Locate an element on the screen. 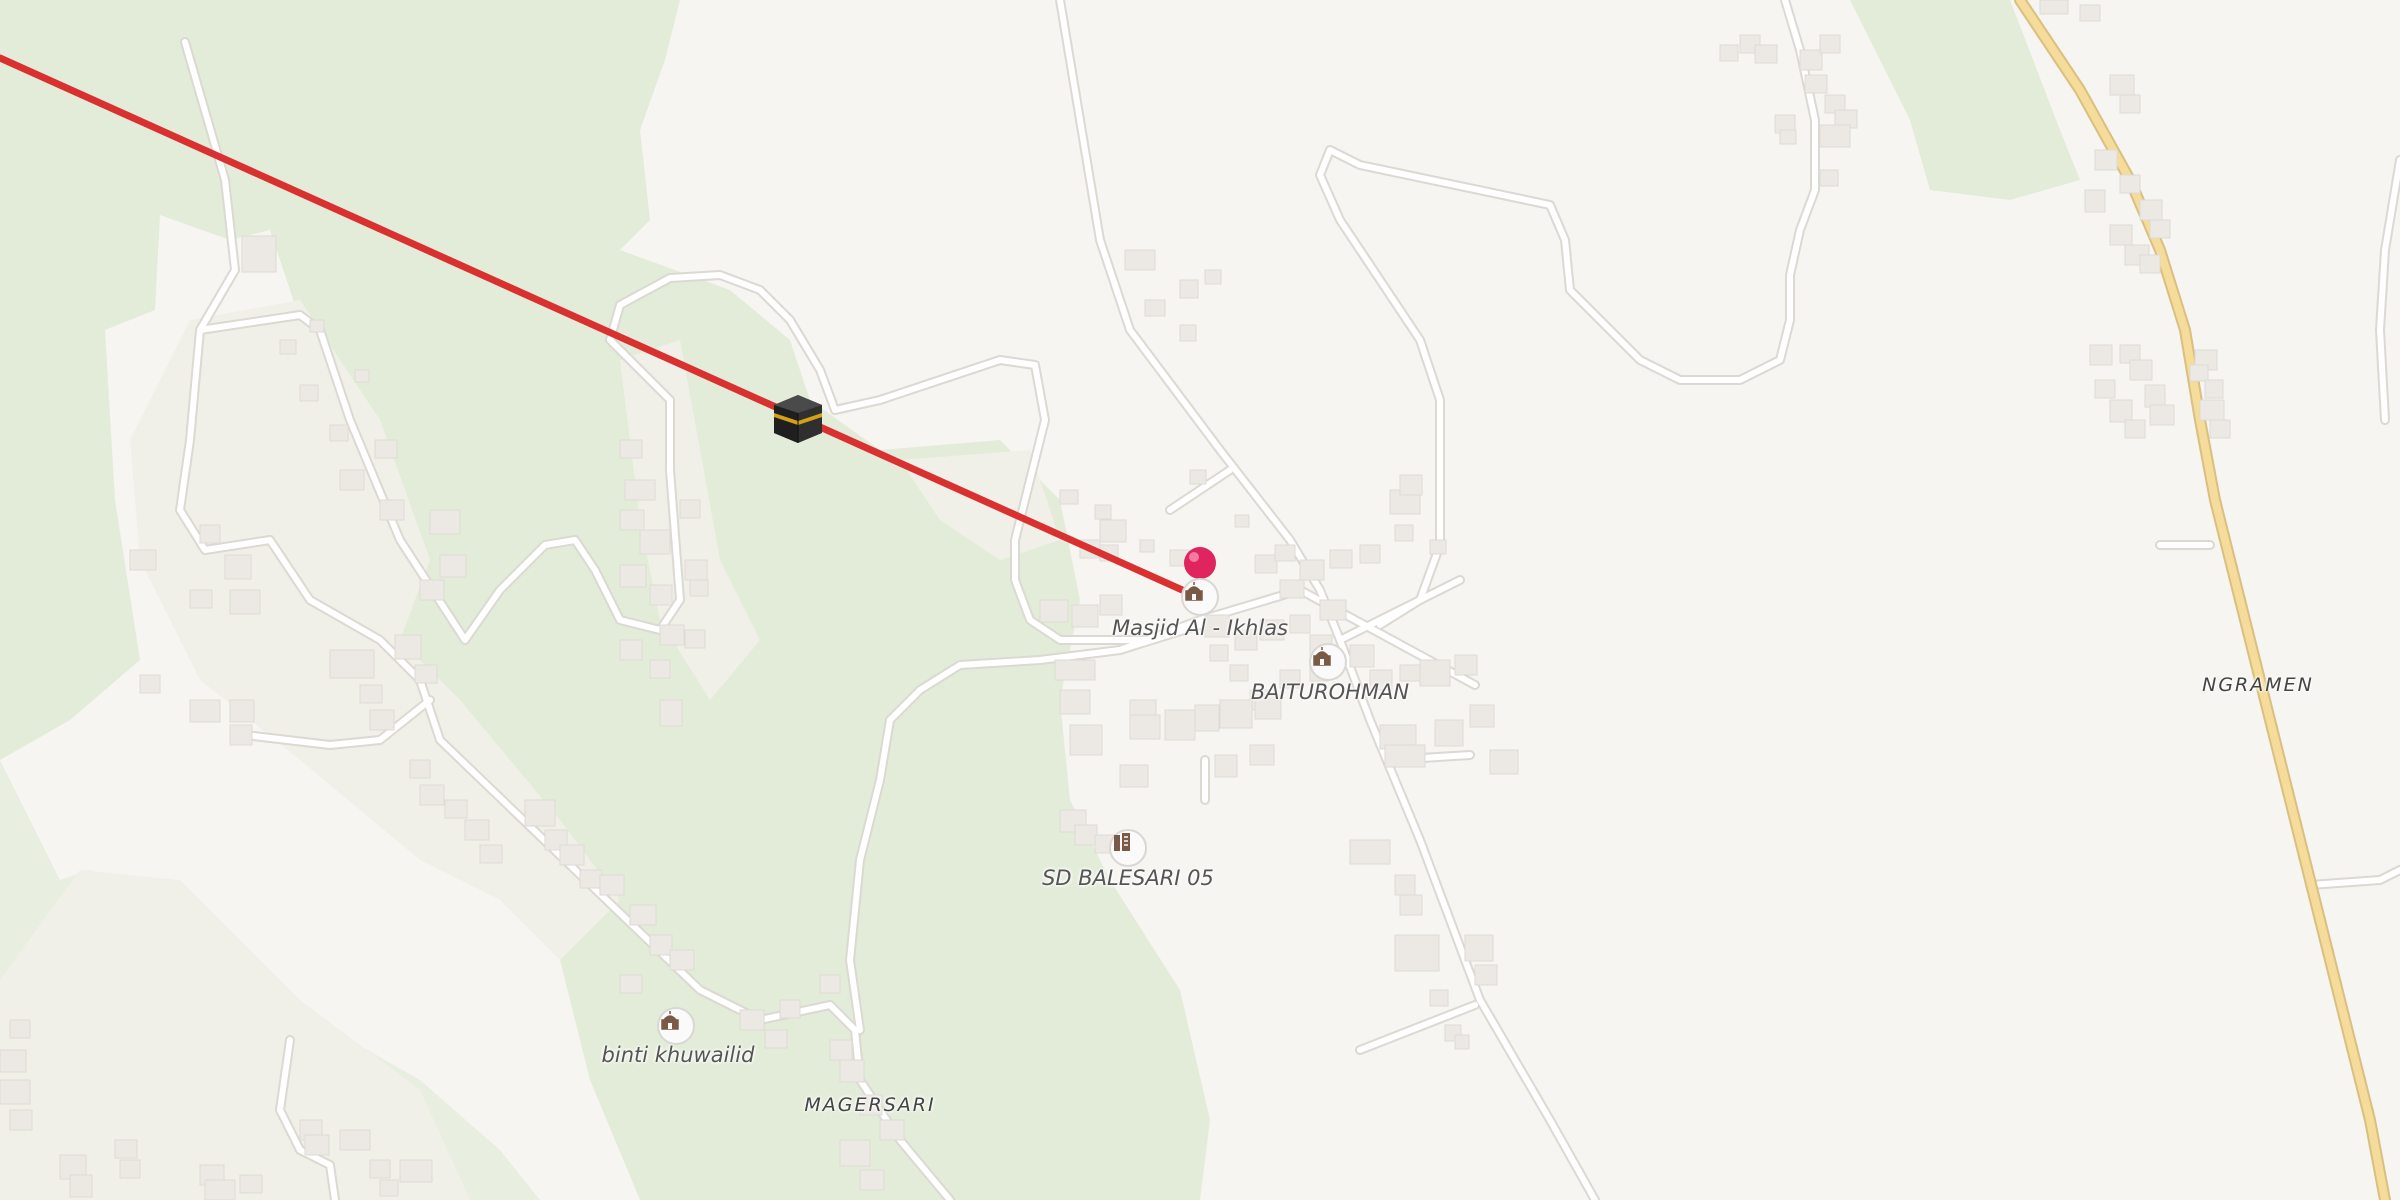  area-label-magersari: MAGERSARI is located at coordinates (870, 1105).